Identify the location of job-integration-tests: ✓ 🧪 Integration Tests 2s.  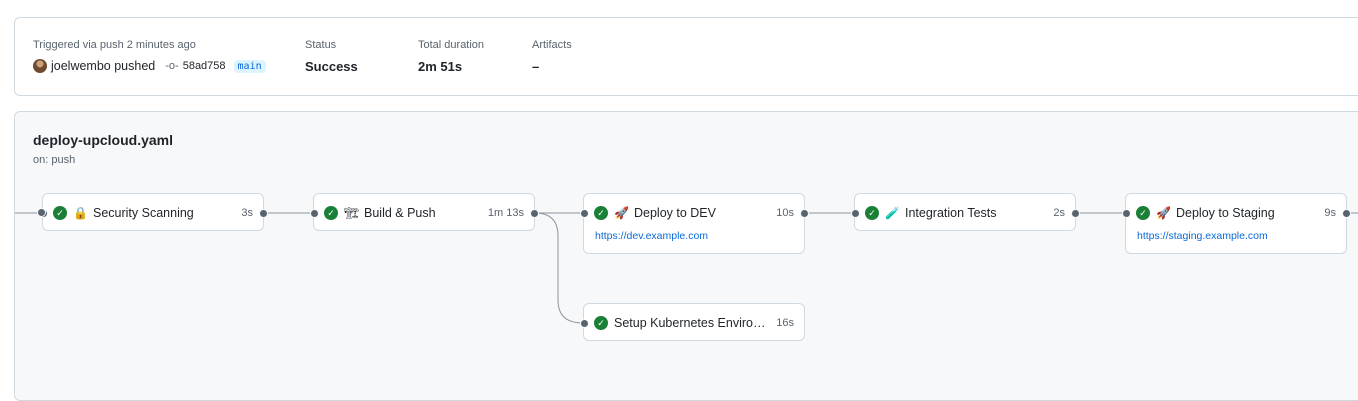
(965, 212).